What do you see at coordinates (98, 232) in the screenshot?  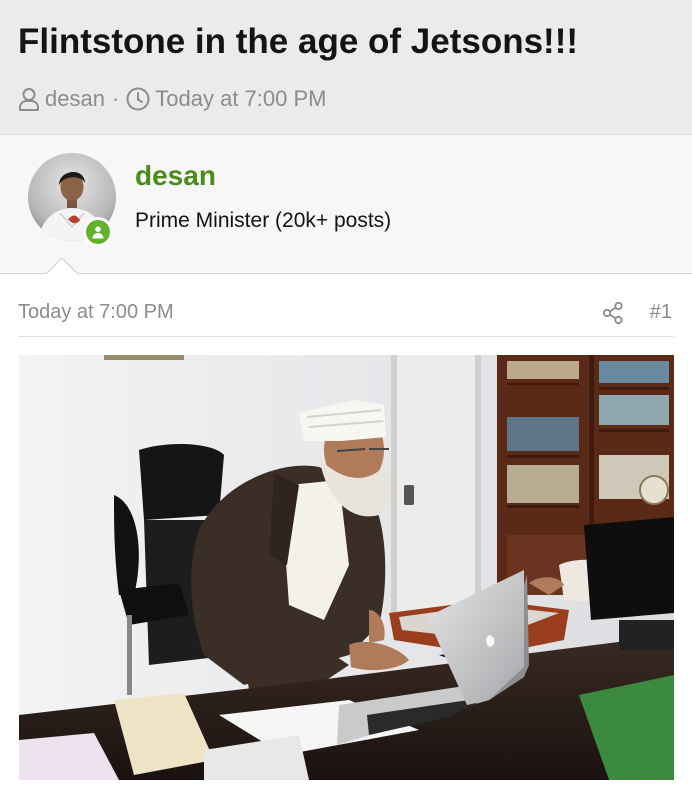 I see `user-online-icon` at bounding box center [98, 232].